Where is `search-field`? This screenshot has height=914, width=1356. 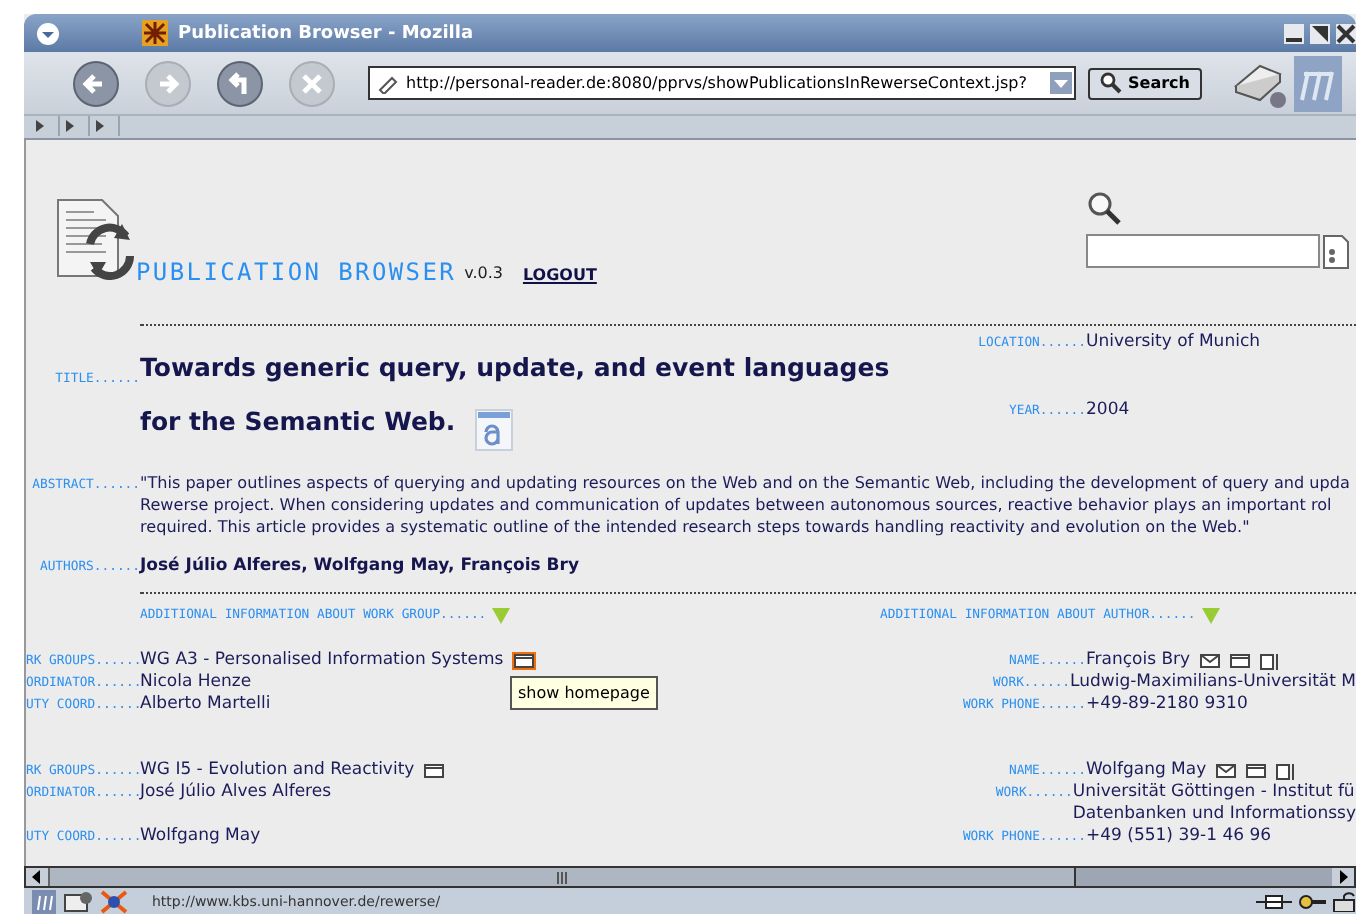 search-field is located at coordinates (1203, 251).